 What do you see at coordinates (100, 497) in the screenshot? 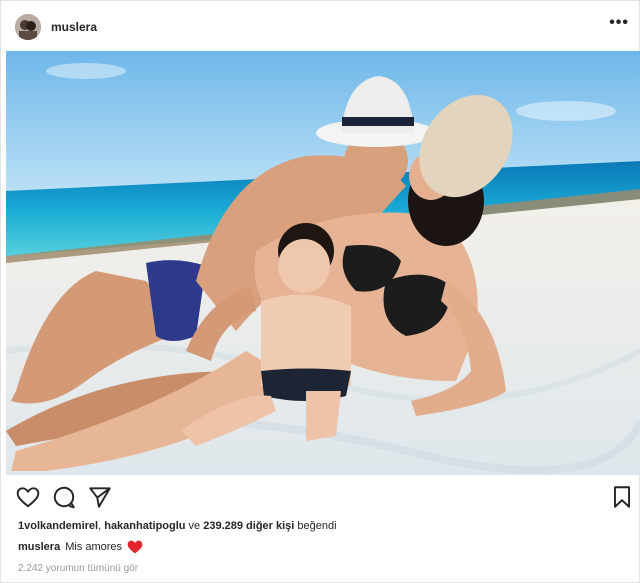
I see `send-icon` at bounding box center [100, 497].